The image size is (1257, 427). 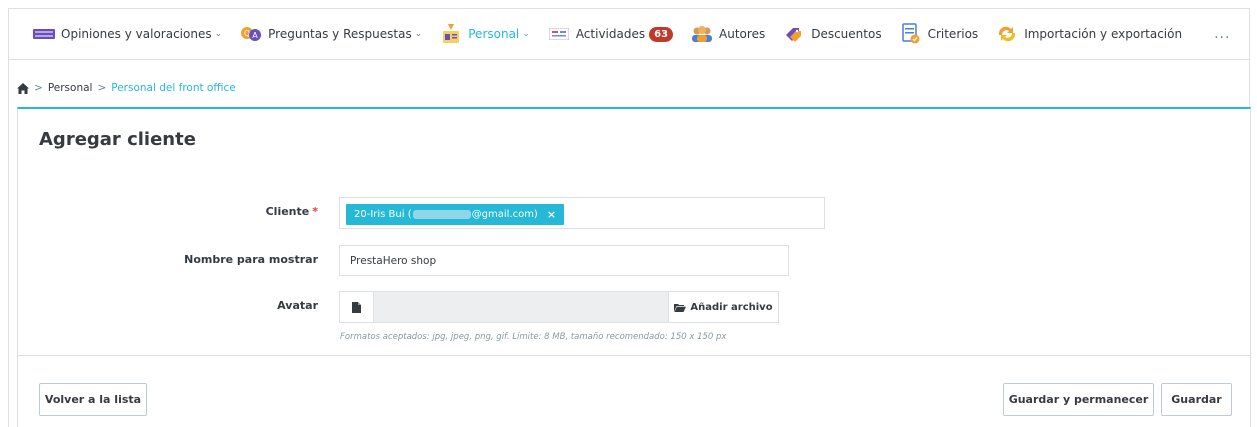 I want to click on nav-item-qa: QA Preguntas y Respuestas ⌄, so click(x=331, y=34).